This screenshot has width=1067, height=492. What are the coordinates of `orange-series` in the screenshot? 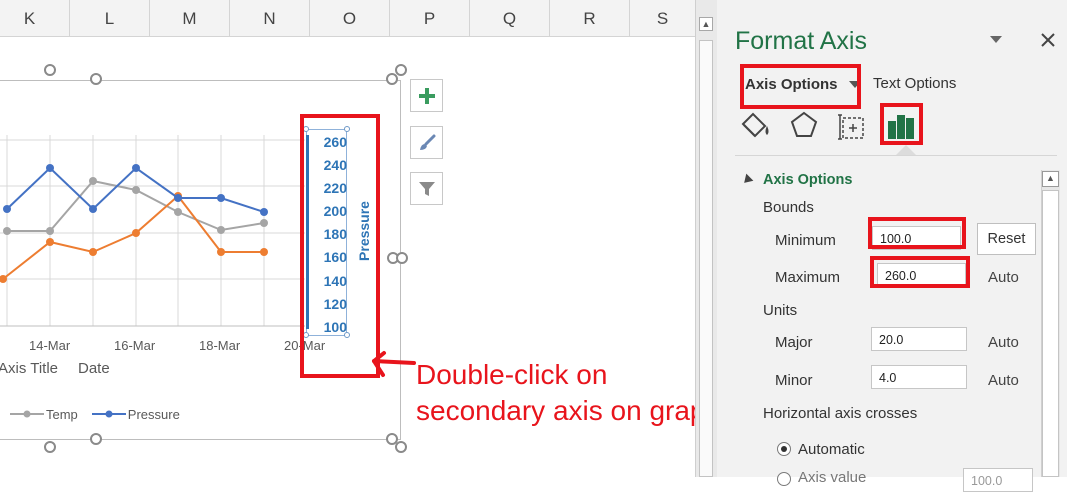 It's located at (134, 237).